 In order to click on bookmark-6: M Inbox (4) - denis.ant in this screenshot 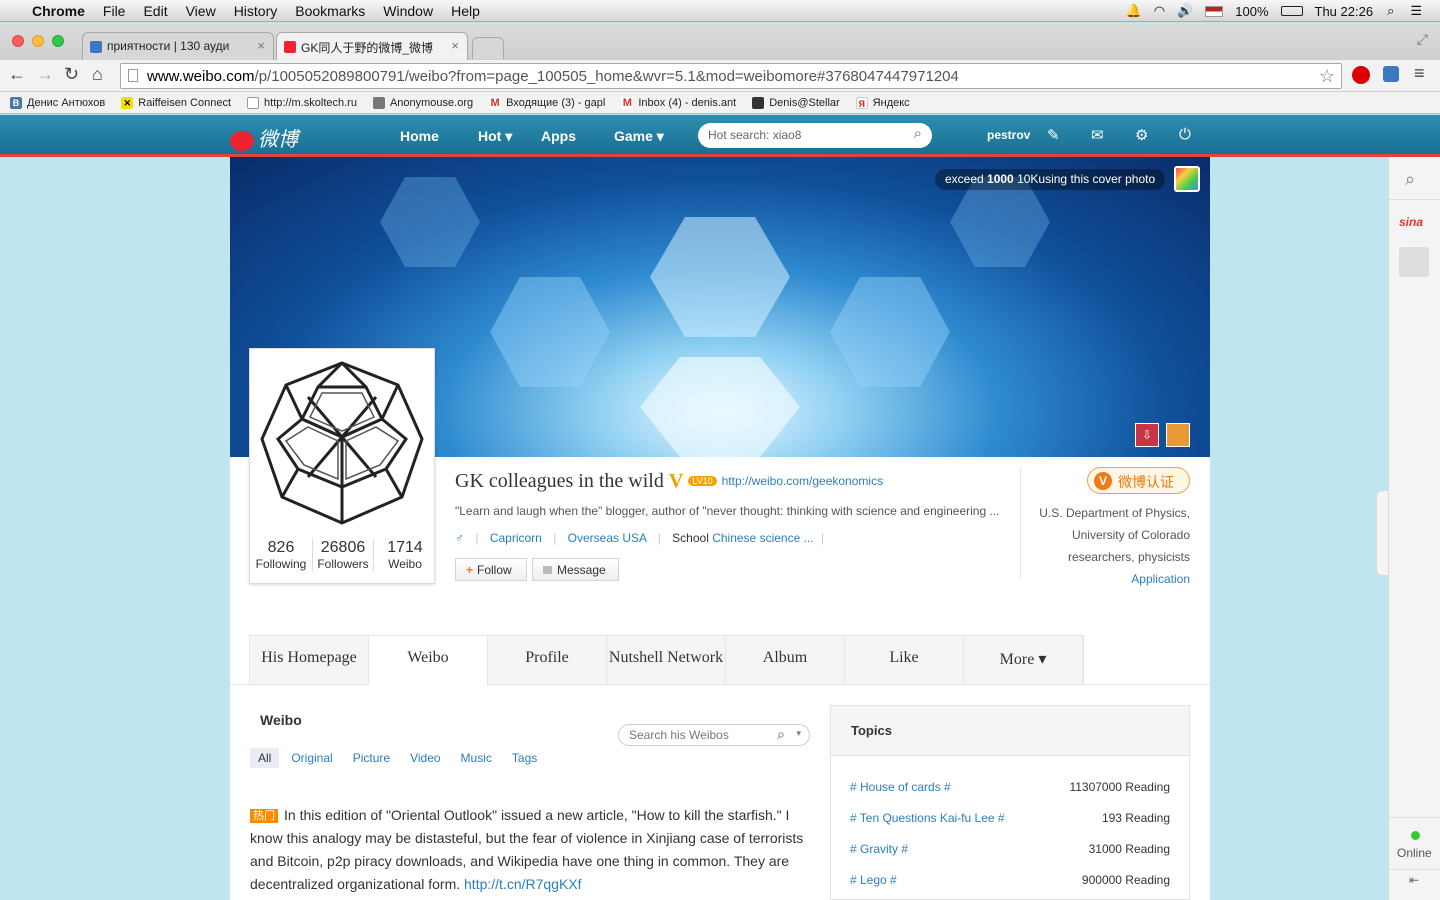, I will do `click(678, 102)`.